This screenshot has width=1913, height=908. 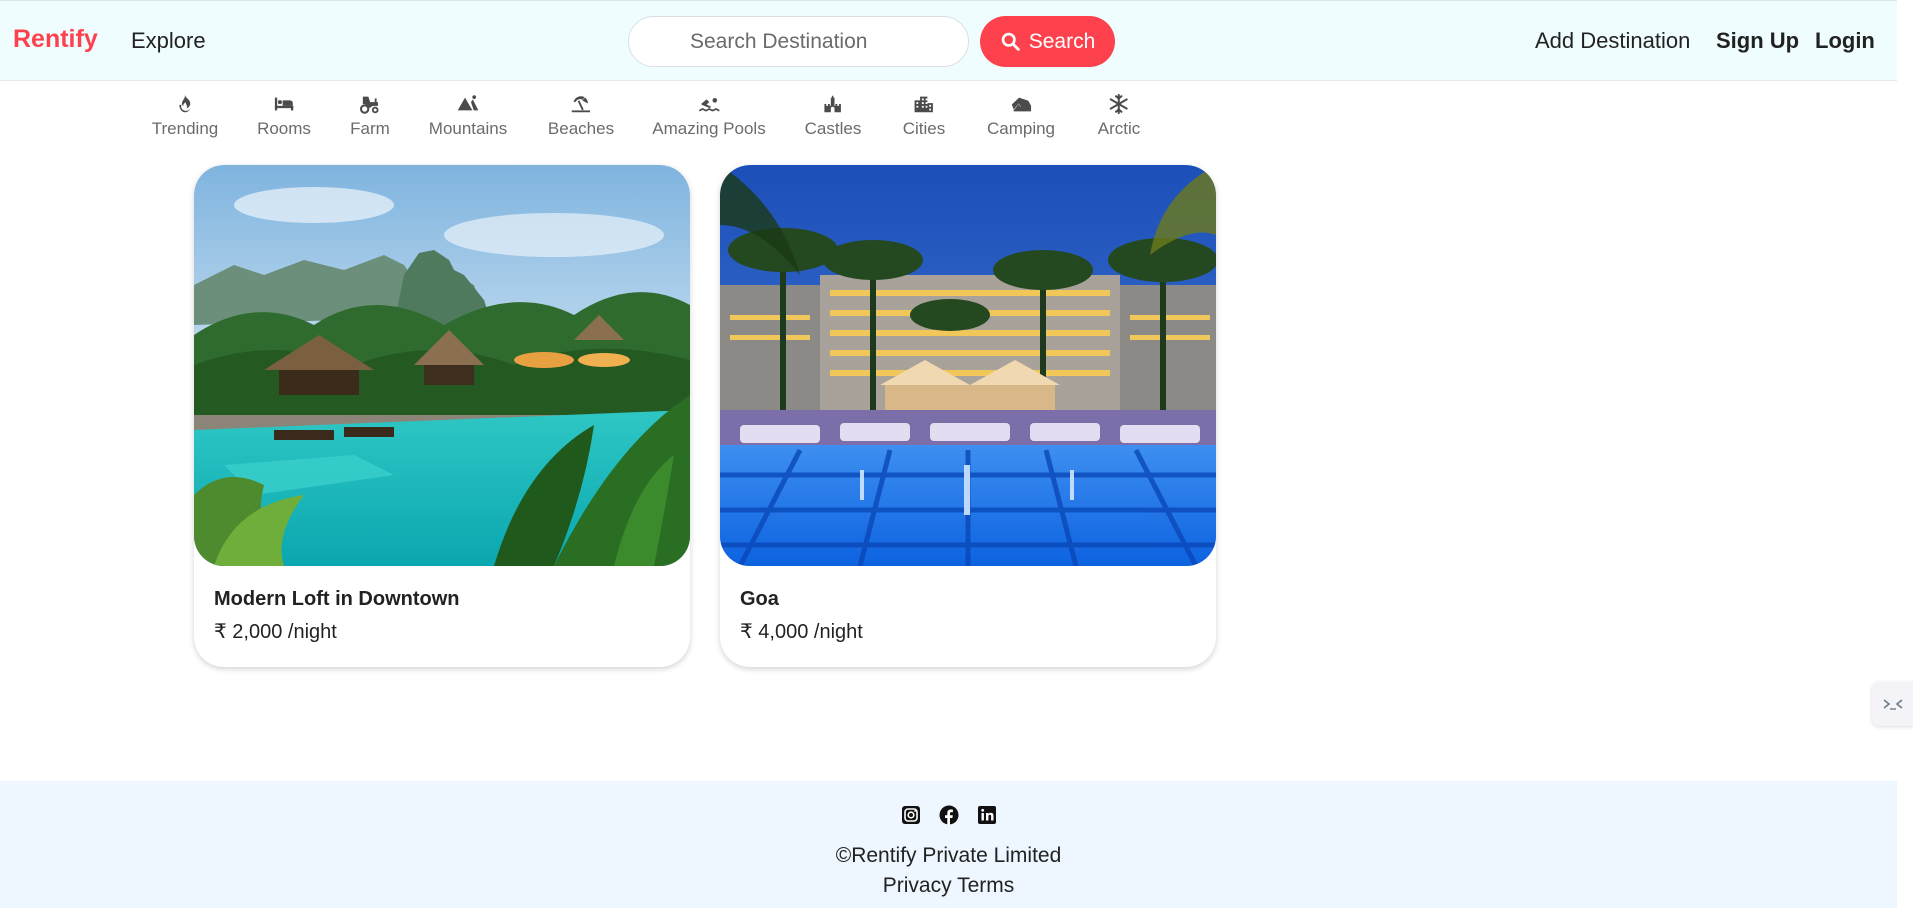 What do you see at coordinates (987, 815) in the screenshot?
I see `linkedin-icon` at bounding box center [987, 815].